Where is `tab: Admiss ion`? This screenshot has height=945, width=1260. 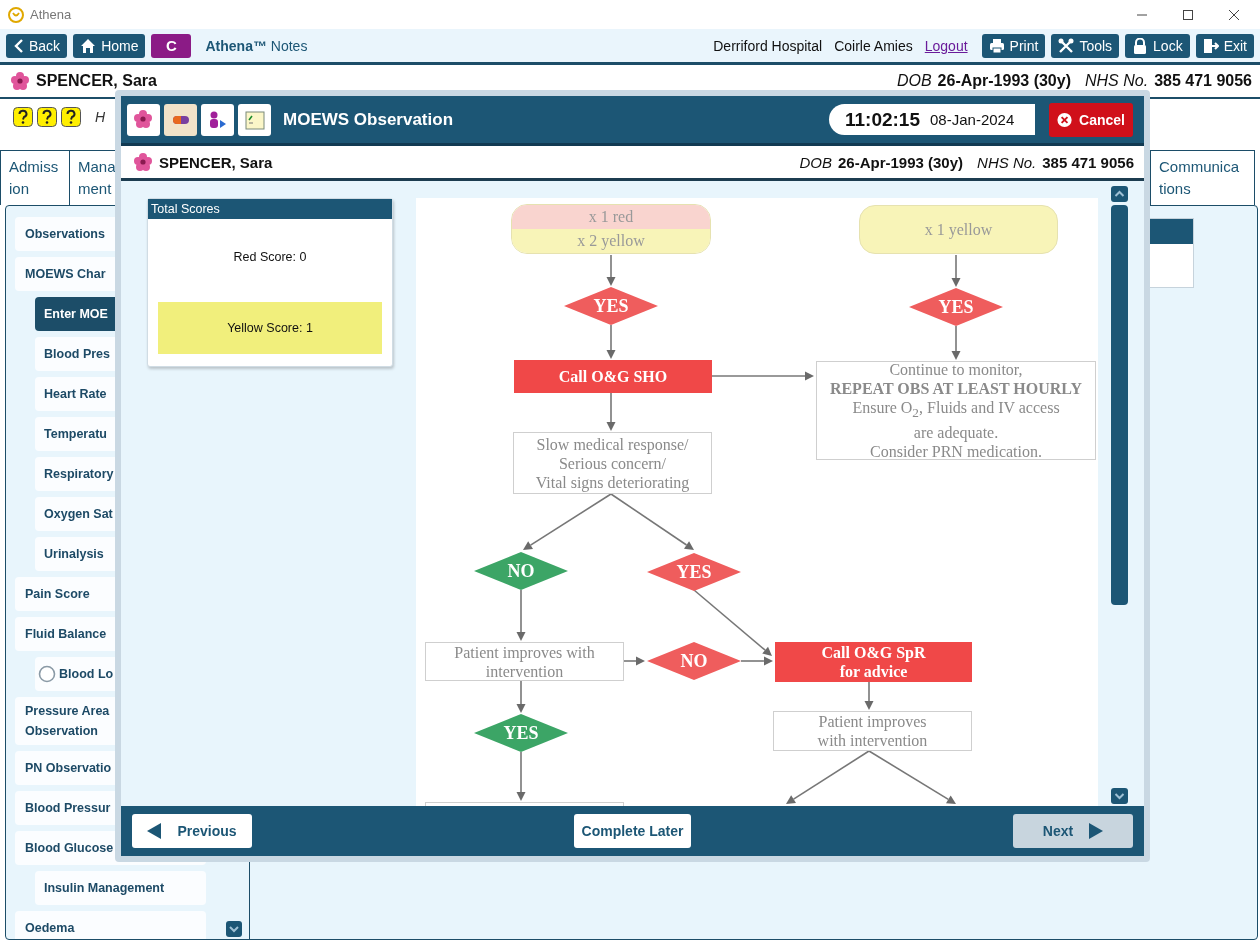 tab: Admiss ion is located at coordinates (35, 177).